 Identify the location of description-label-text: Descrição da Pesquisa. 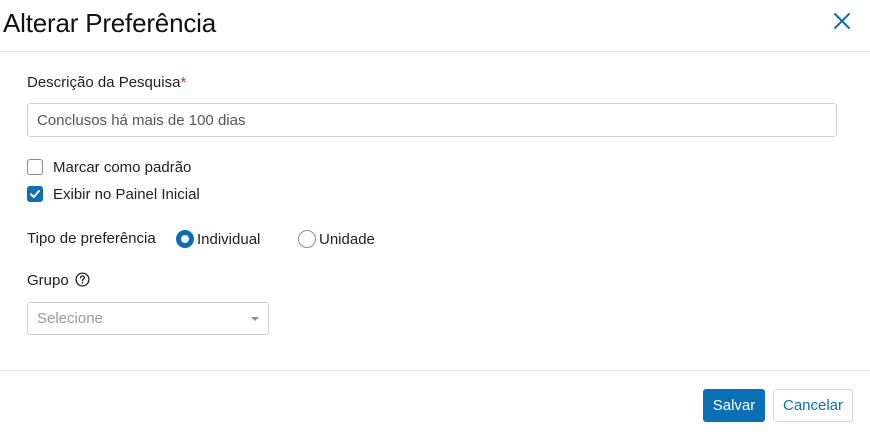
(104, 82).